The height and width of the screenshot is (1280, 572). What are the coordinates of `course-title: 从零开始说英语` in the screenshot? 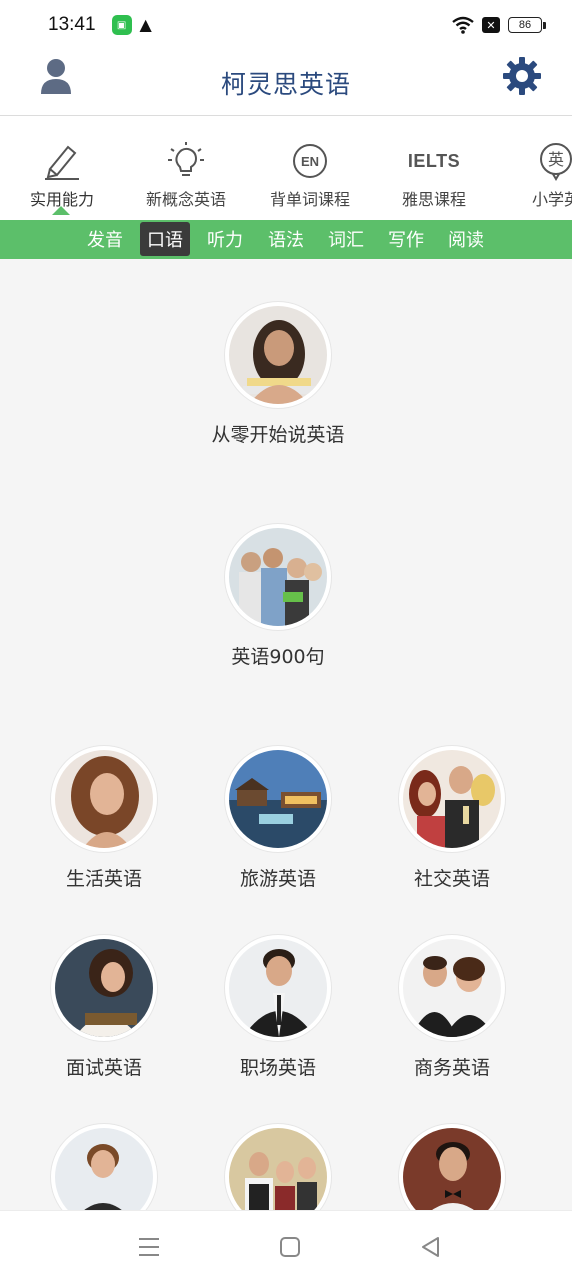 It's located at (278, 435).